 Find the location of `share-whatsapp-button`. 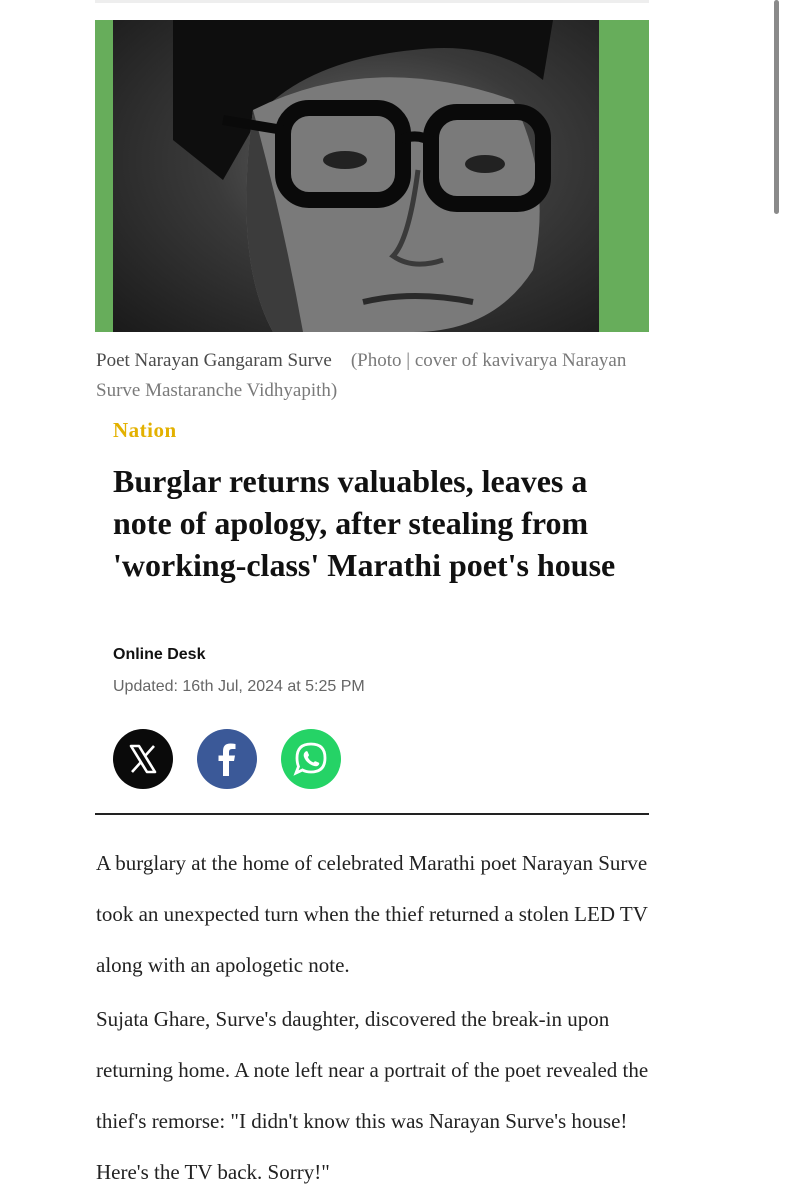

share-whatsapp-button is located at coordinates (311, 759).